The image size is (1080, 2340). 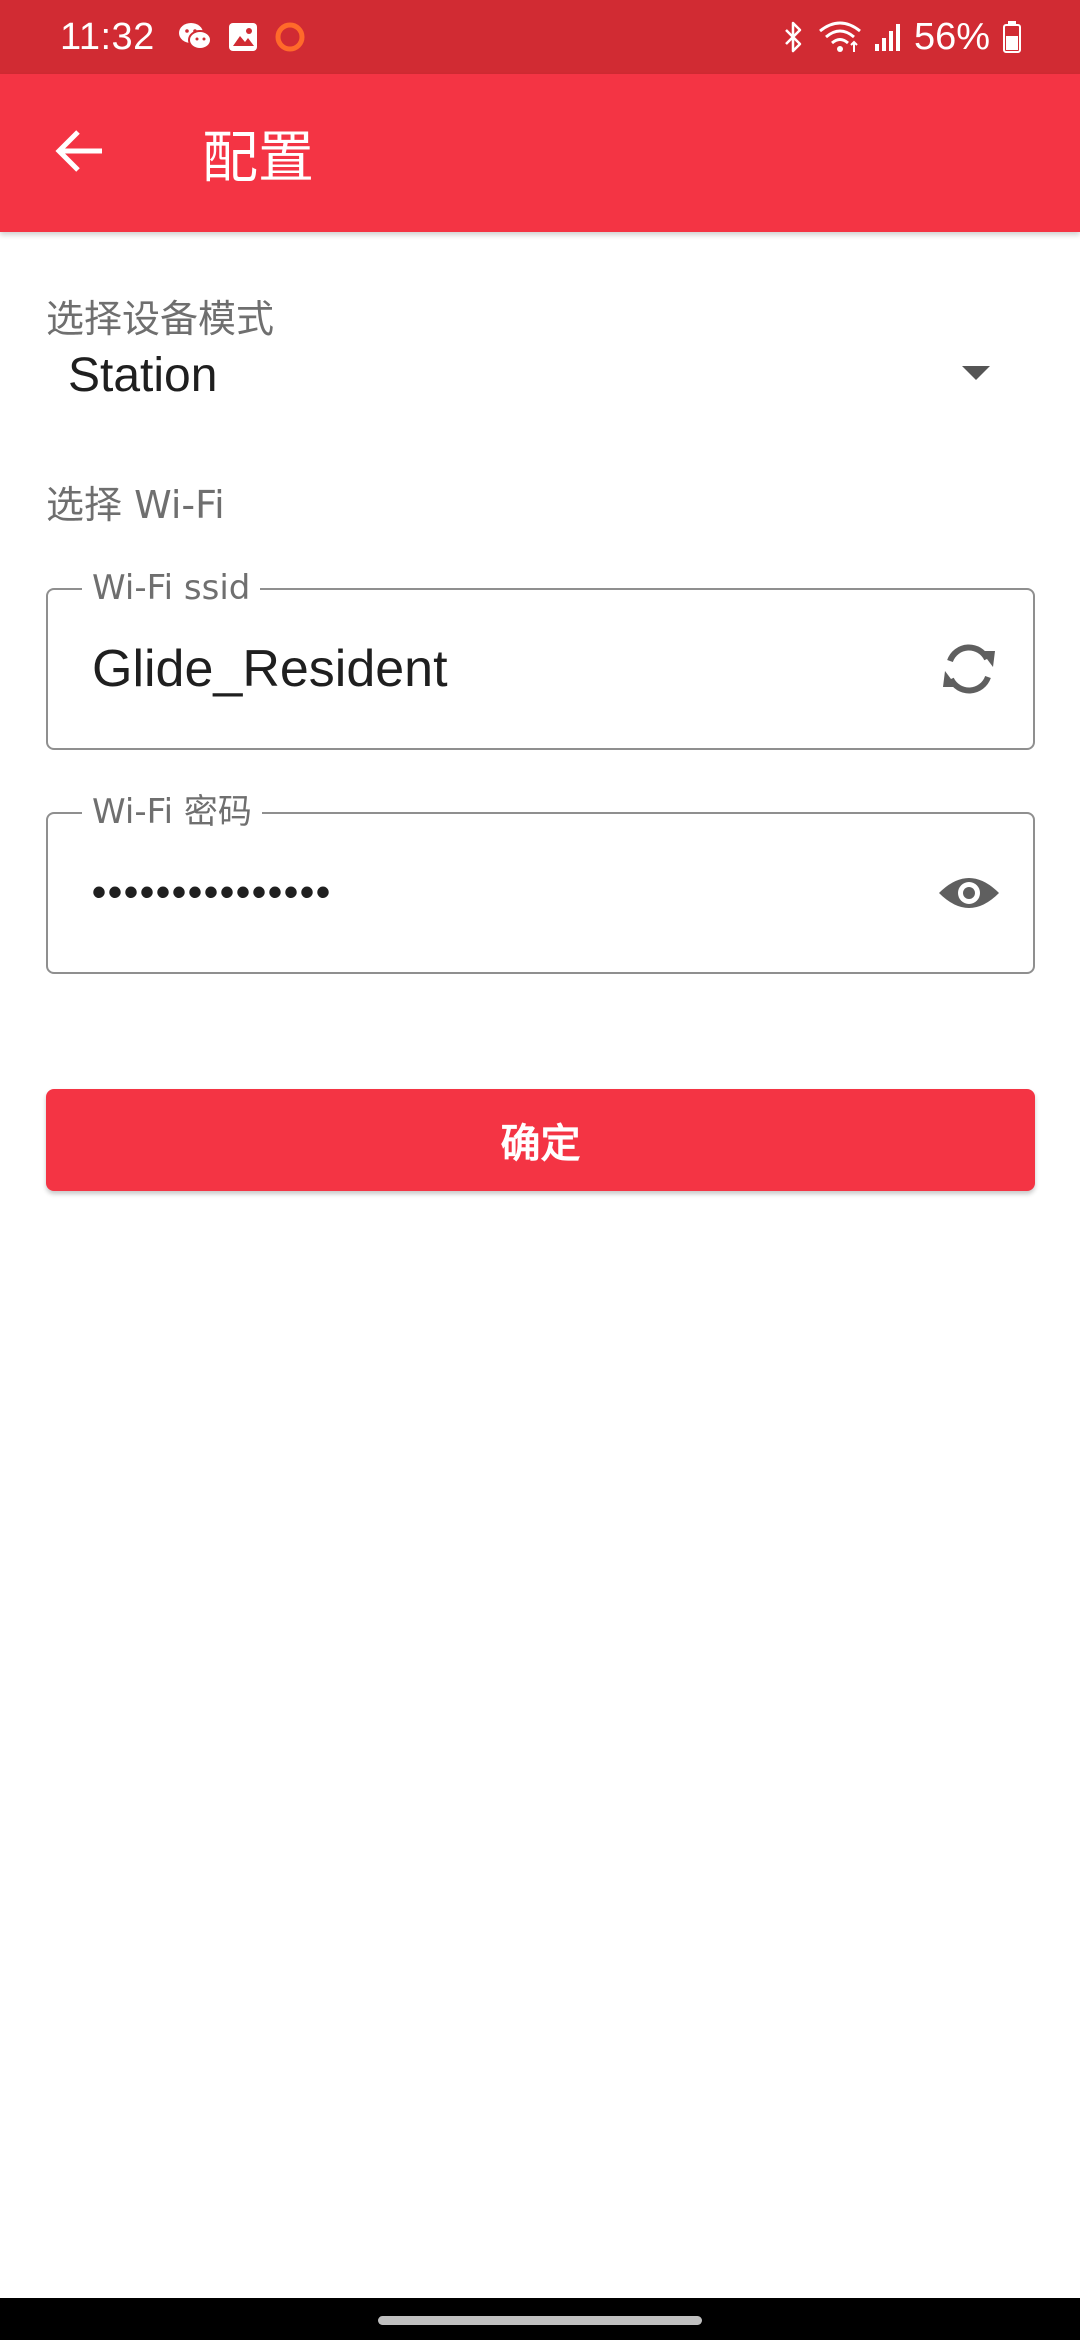 I want to click on status-right: 56%, so click(x=896, y=37).